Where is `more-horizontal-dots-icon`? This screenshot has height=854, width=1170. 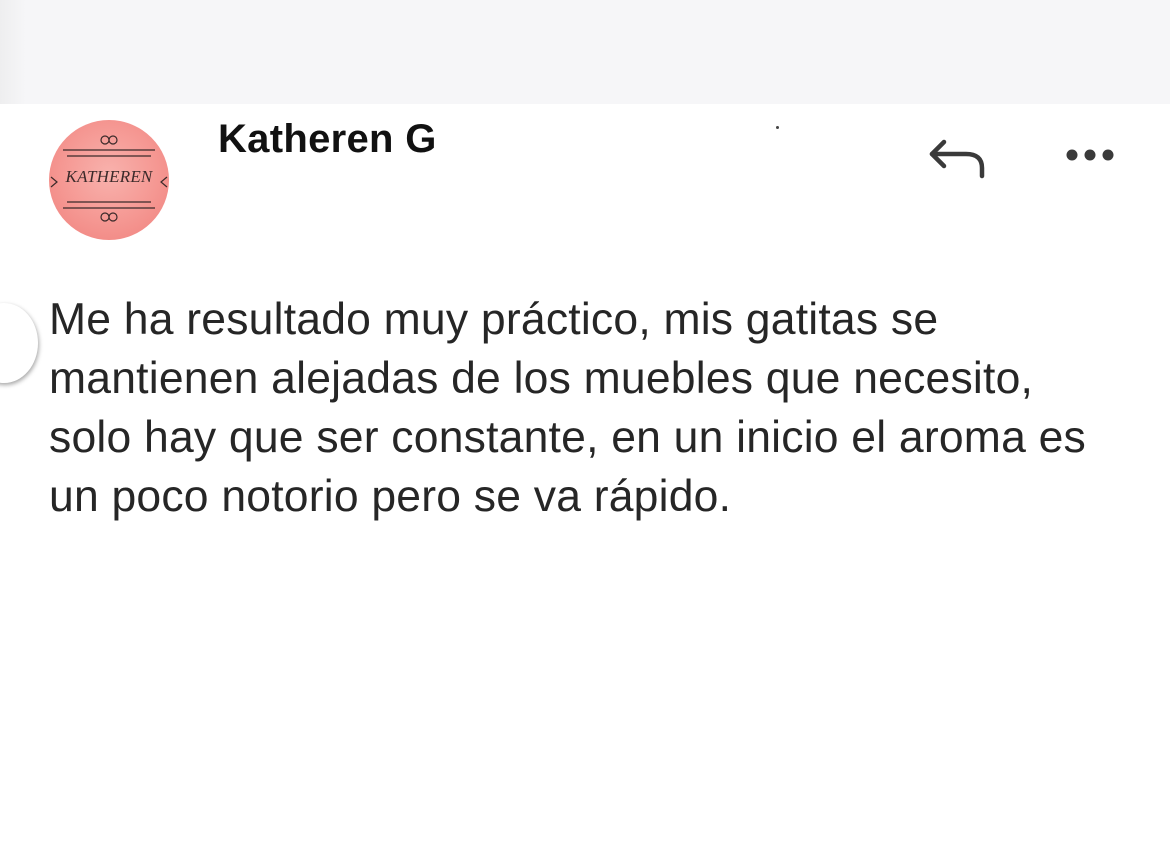 more-horizontal-dots-icon is located at coordinates (1090, 155).